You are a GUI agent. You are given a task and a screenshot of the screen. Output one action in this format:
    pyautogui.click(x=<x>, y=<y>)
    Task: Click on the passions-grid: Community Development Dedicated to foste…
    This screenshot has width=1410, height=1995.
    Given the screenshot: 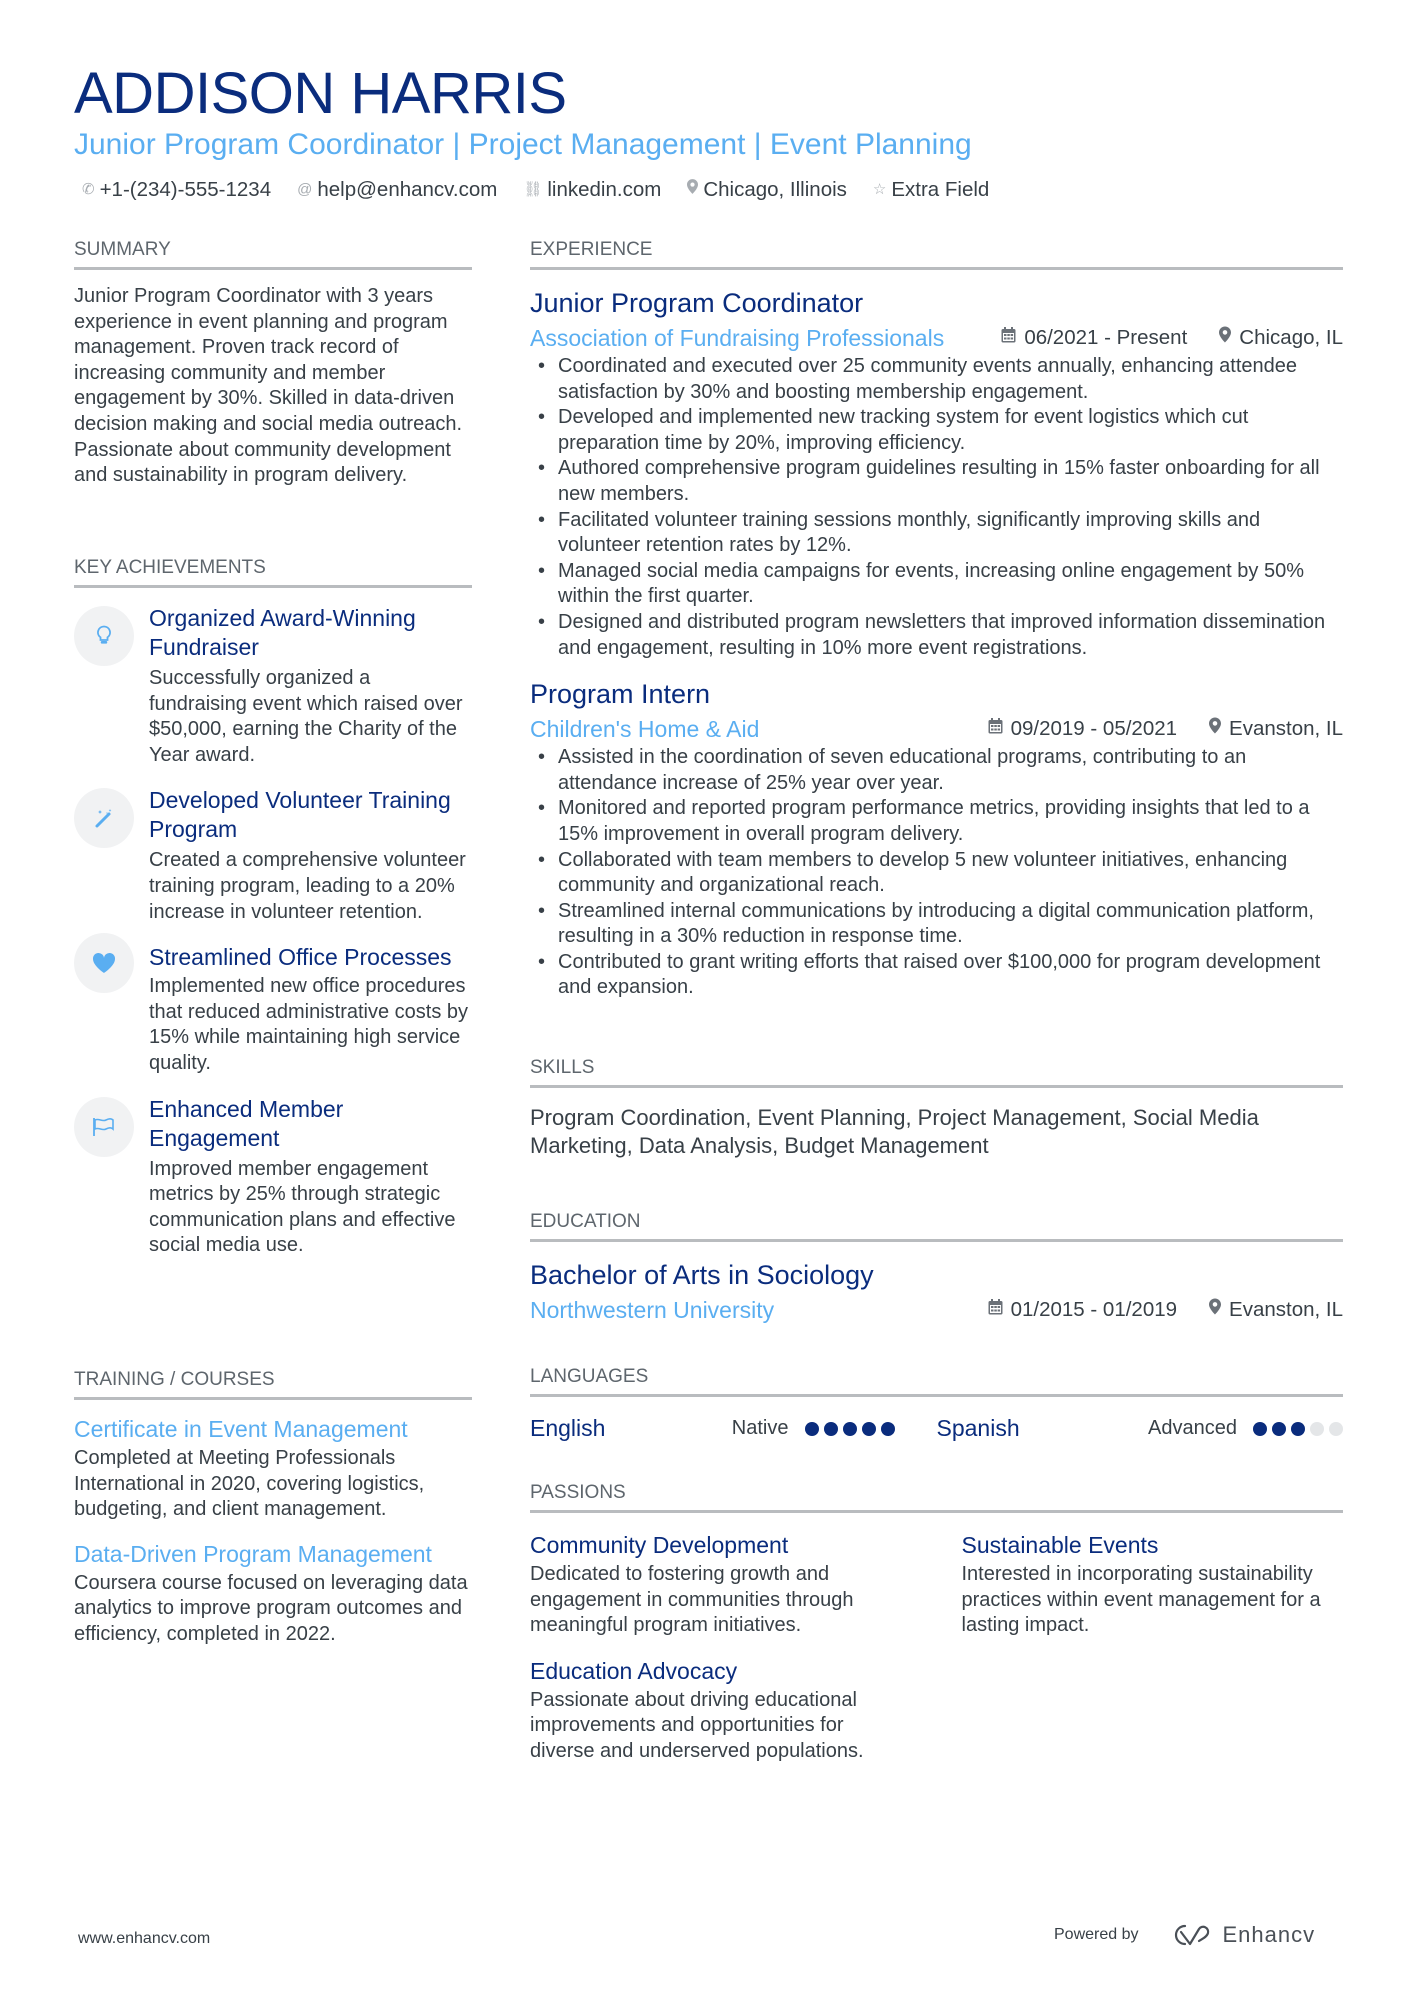 What is the action you would take?
    pyautogui.click(x=936, y=1639)
    